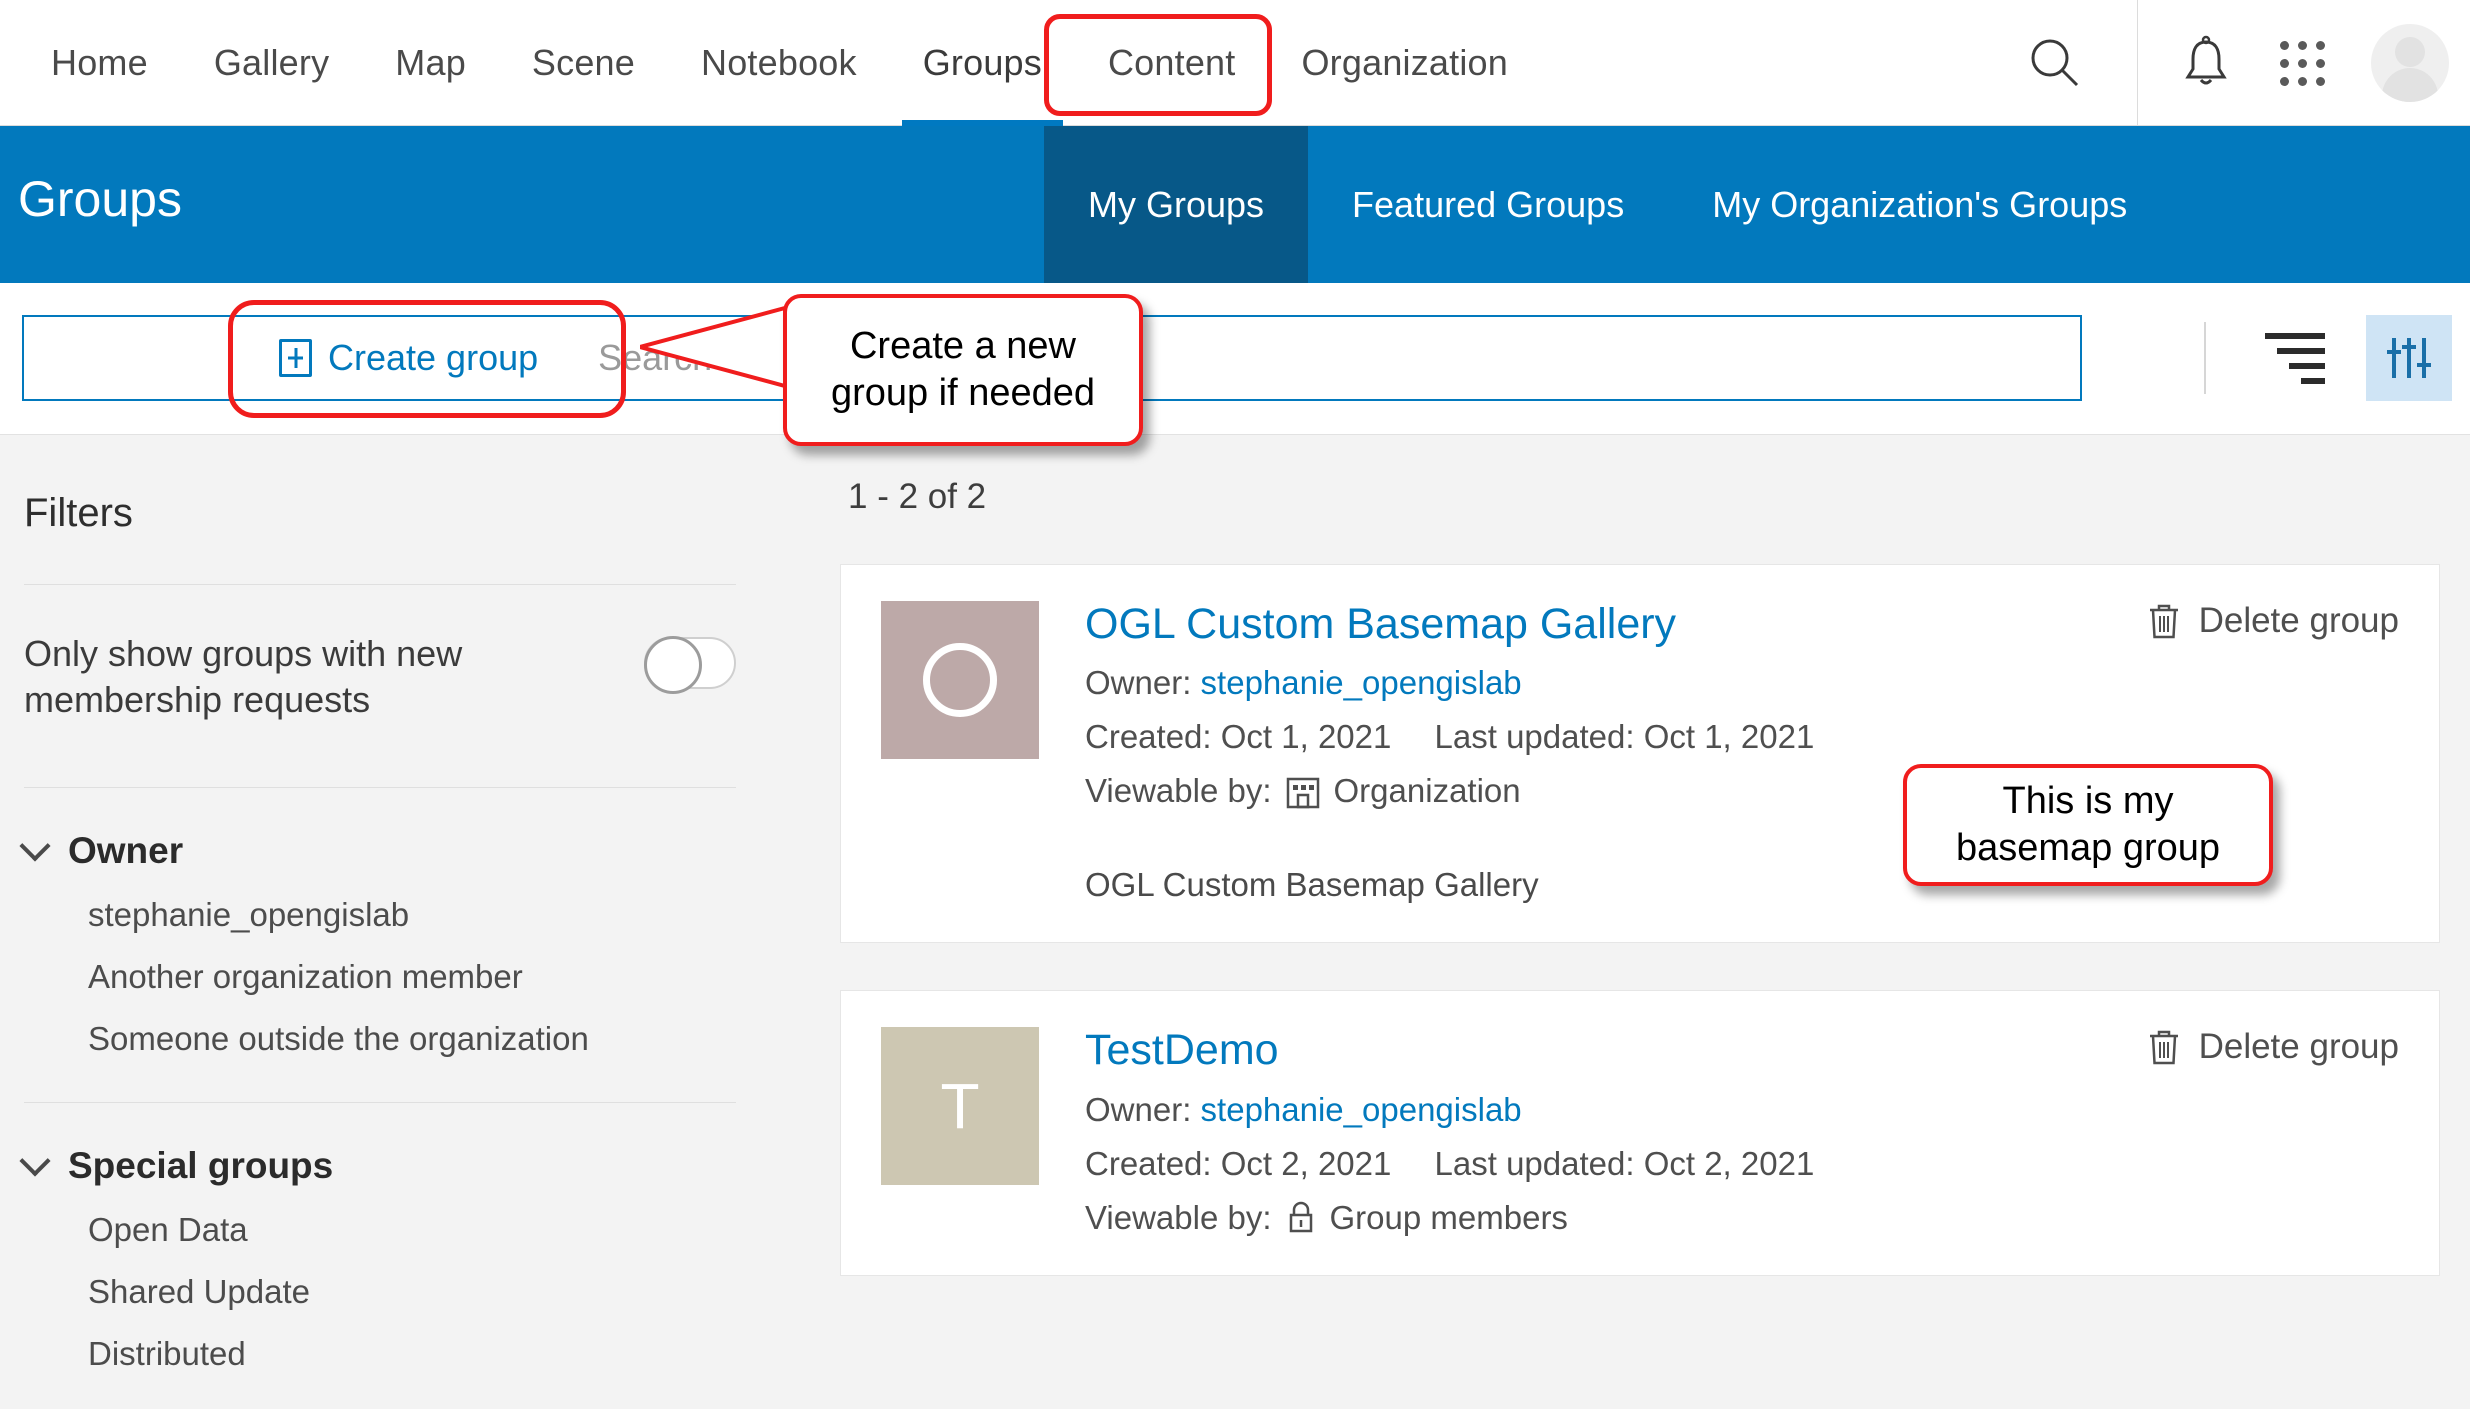 The image size is (2470, 1409). What do you see at coordinates (271, 63) in the screenshot?
I see `nav-link-gallery: Gallery` at bounding box center [271, 63].